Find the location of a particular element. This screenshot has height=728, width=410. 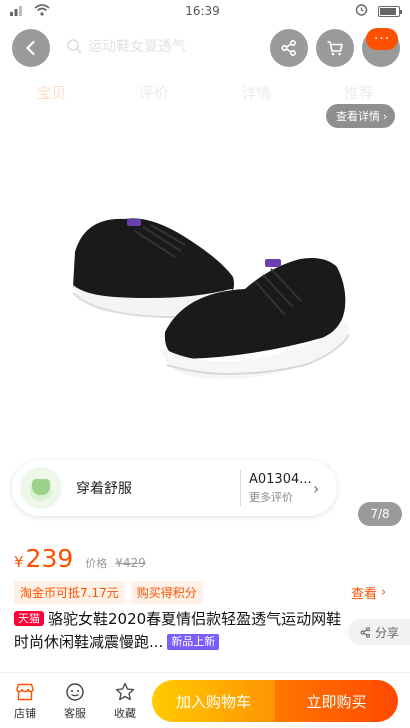

service-label: 客服 is located at coordinates (75, 713).